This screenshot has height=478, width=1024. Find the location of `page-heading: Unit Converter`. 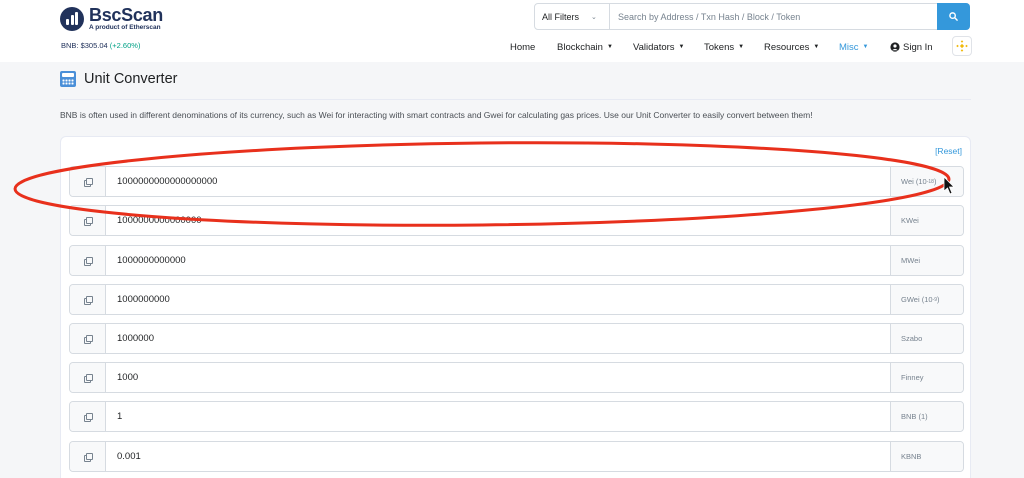

page-heading: Unit Converter is located at coordinates (118, 79).